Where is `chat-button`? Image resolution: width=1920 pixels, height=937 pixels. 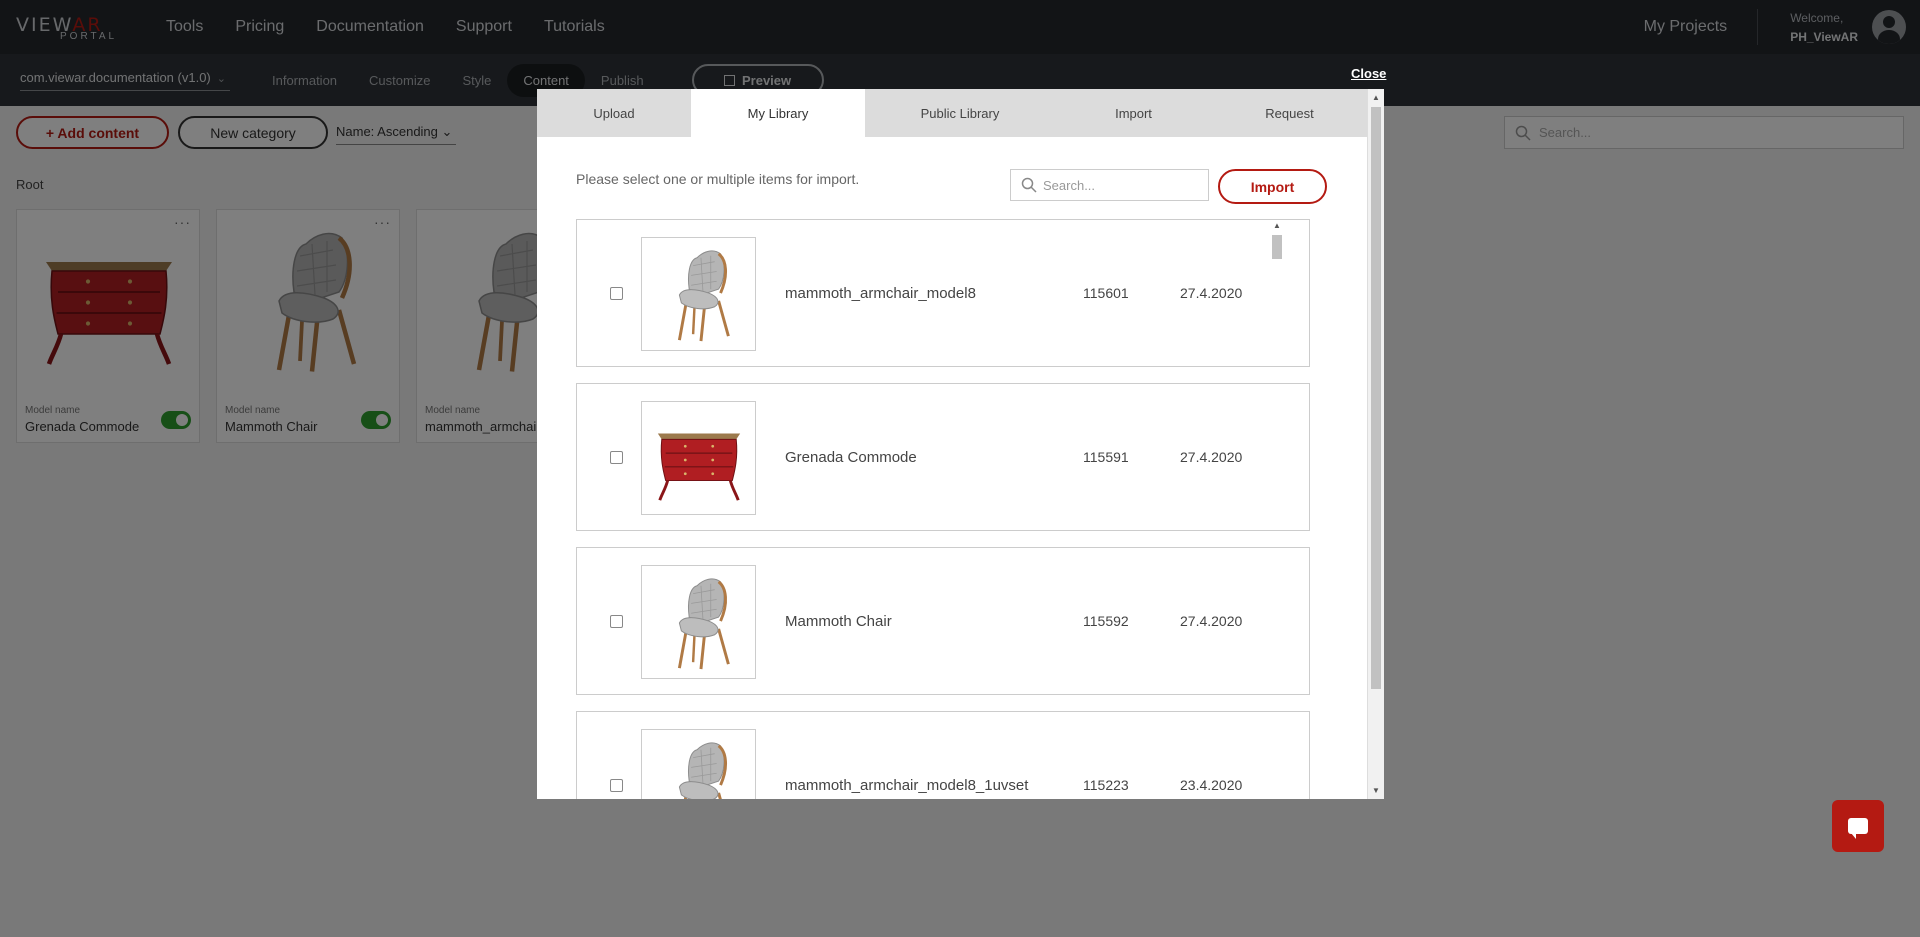 chat-button is located at coordinates (1858, 826).